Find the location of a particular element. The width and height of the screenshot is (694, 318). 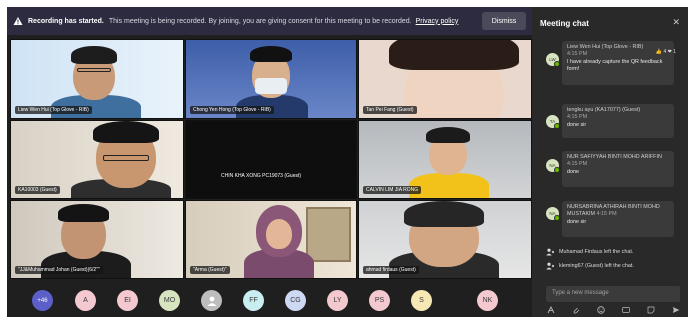

participant-avatar-strip: +46 A EI MO FF CG LY PS S NK is located at coordinates (269, 299).